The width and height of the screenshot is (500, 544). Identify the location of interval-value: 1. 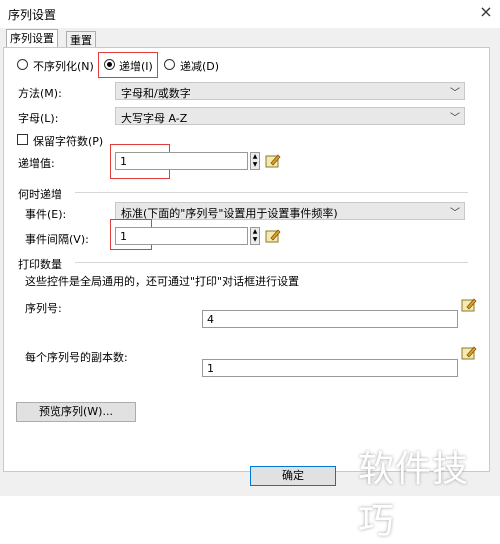
(123, 236).